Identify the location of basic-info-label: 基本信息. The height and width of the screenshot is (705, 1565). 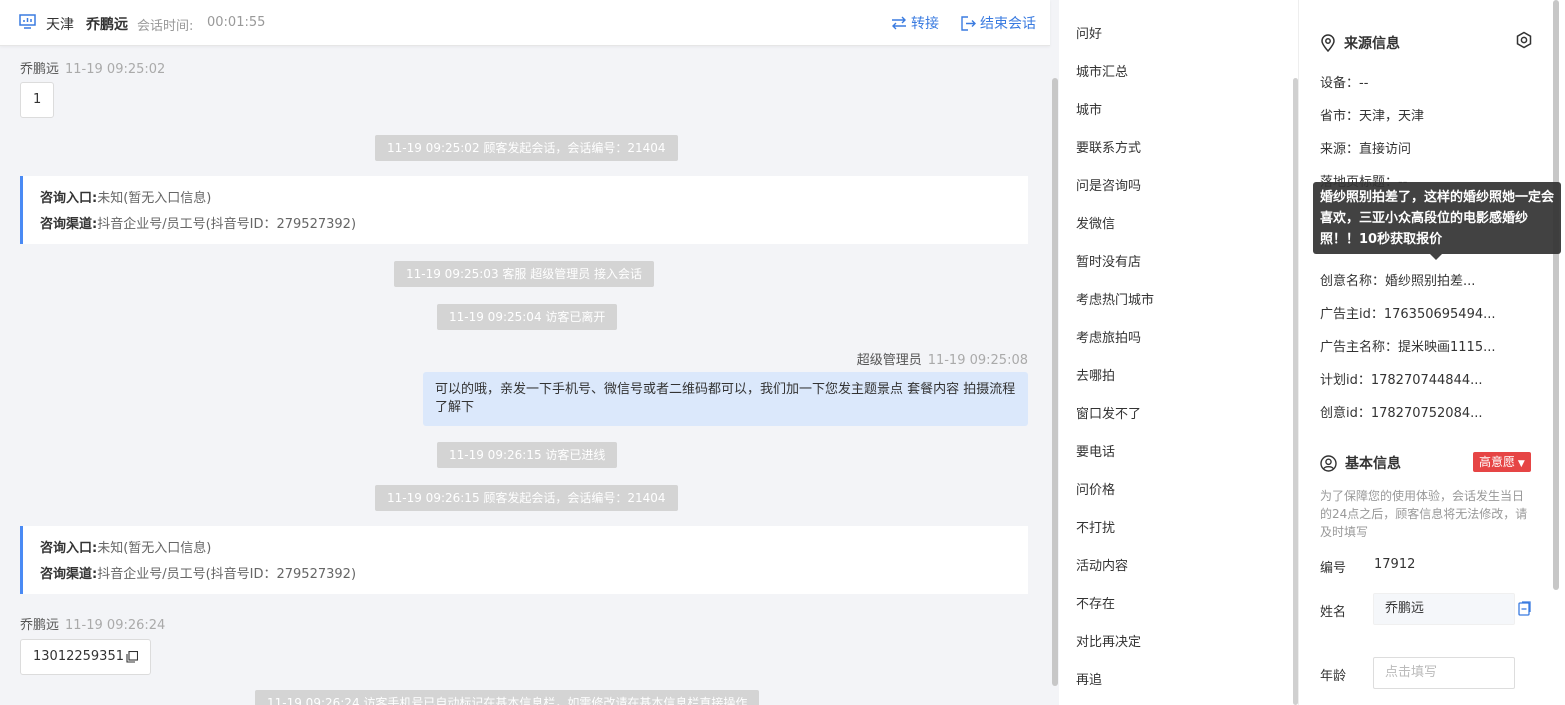
(1373, 464).